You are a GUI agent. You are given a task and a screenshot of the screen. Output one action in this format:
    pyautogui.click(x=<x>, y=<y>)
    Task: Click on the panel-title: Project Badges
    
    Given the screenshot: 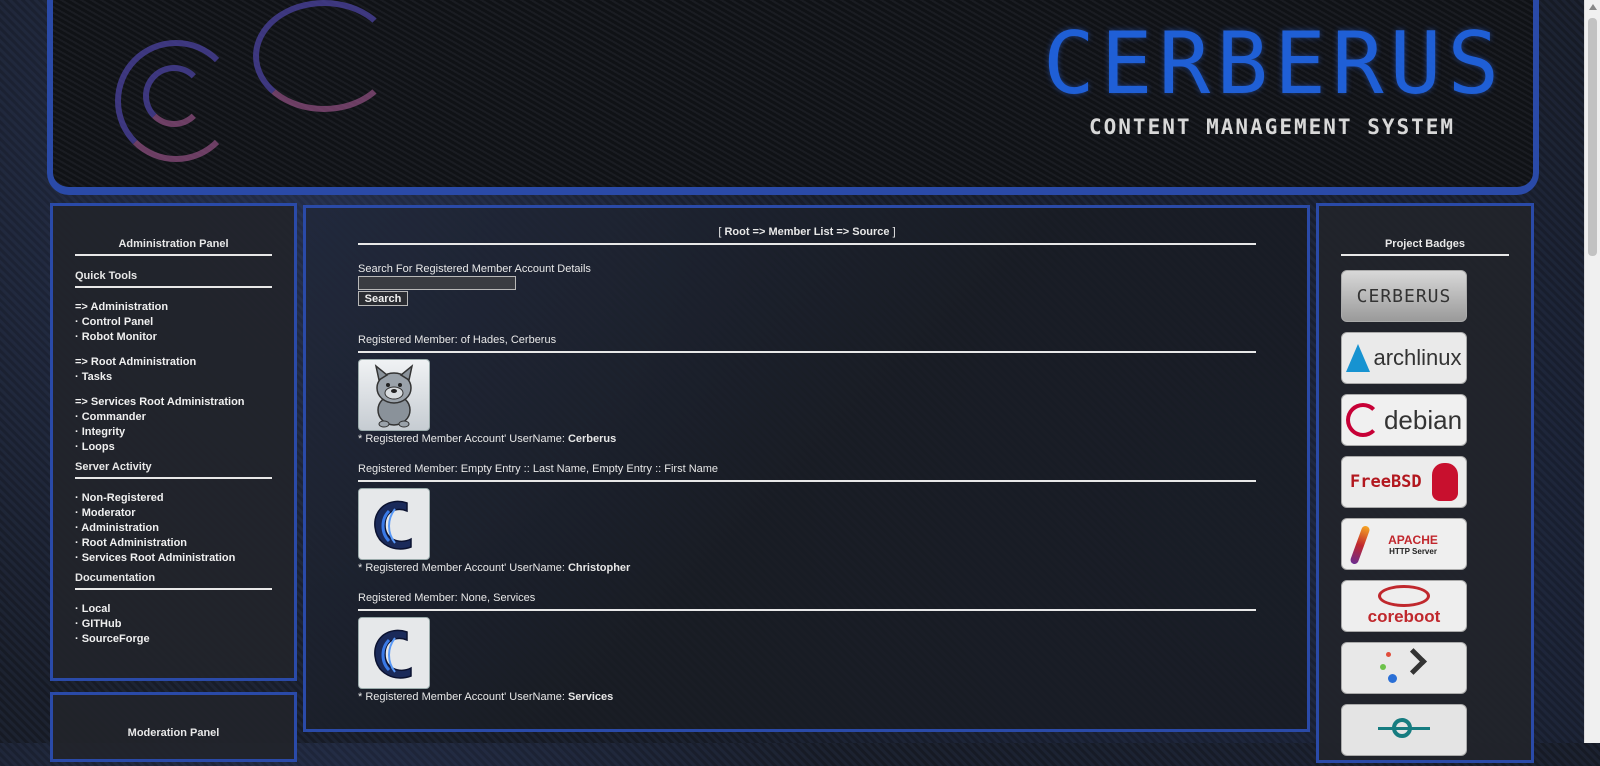 What is the action you would take?
    pyautogui.click(x=1425, y=247)
    